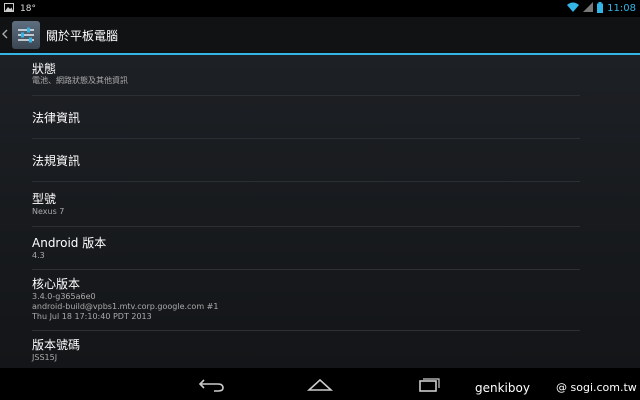 Image resolution: width=640 pixels, height=400 pixels. What do you see at coordinates (320, 36) in the screenshot?
I see `action-bar: 關於平板電腦` at bounding box center [320, 36].